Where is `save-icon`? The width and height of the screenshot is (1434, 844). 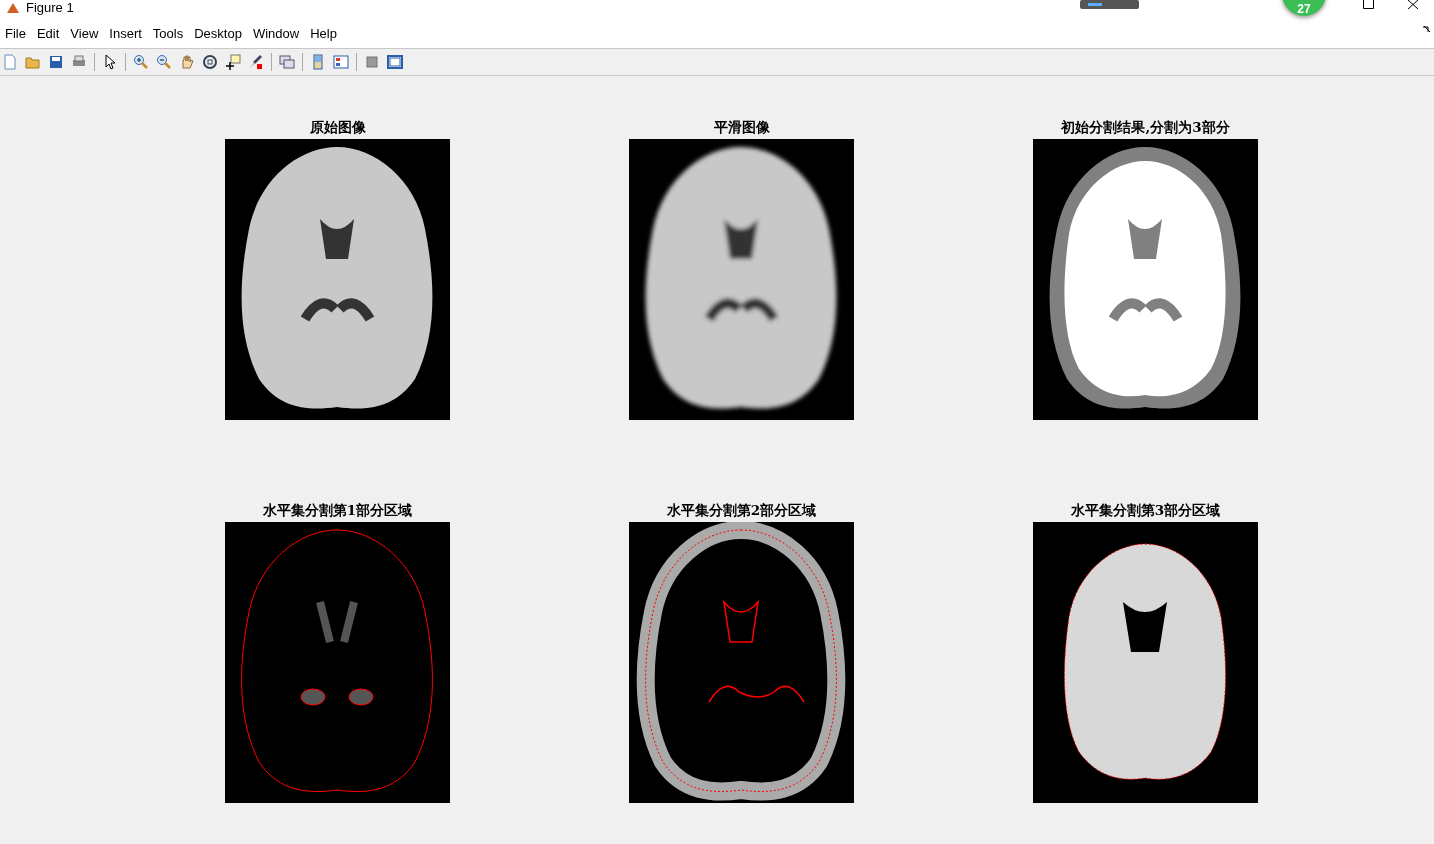
save-icon is located at coordinates (56, 62).